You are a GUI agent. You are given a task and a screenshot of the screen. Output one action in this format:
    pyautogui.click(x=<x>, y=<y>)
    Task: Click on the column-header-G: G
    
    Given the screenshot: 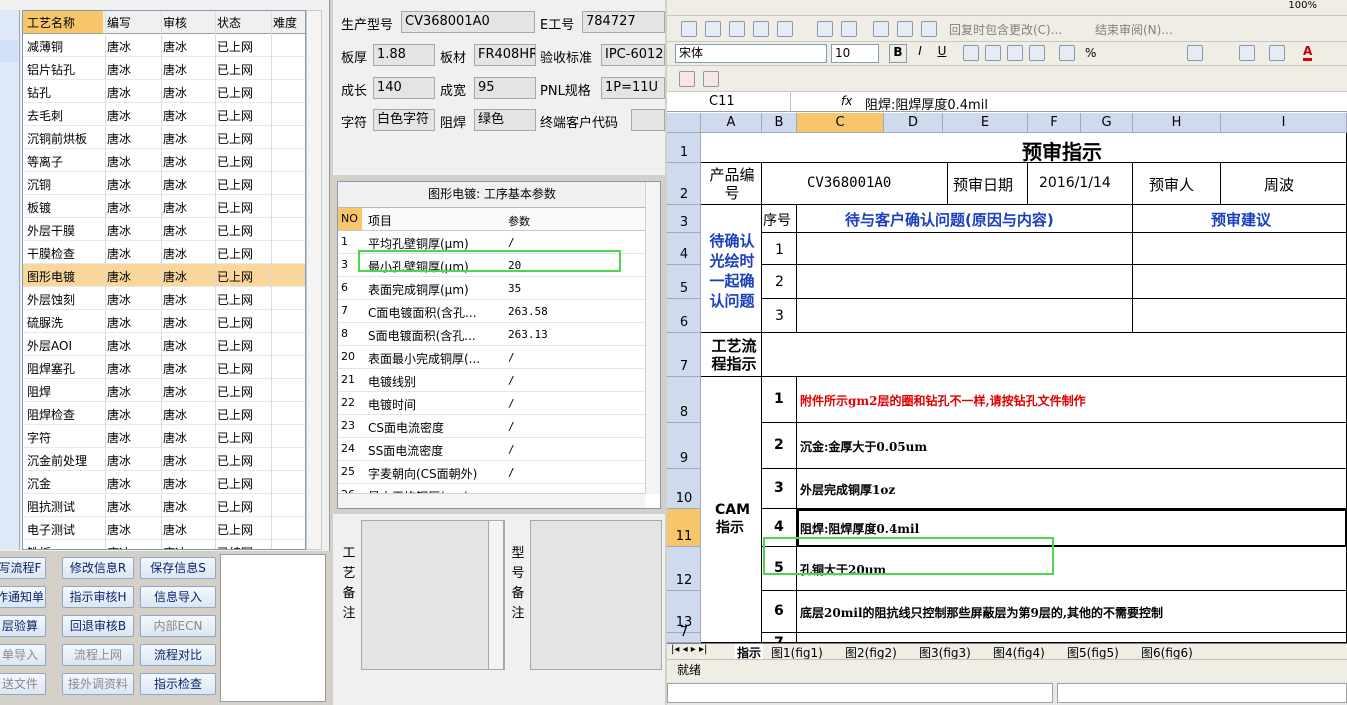 What is the action you would take?
    pyautogui.click(x=1107, y=123)
    